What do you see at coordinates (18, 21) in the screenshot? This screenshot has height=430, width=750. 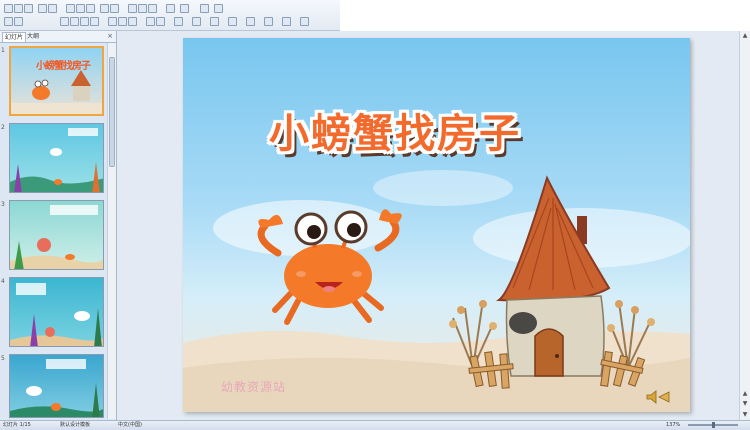 I see `font-size-icon` at bounding box center [18, 21].